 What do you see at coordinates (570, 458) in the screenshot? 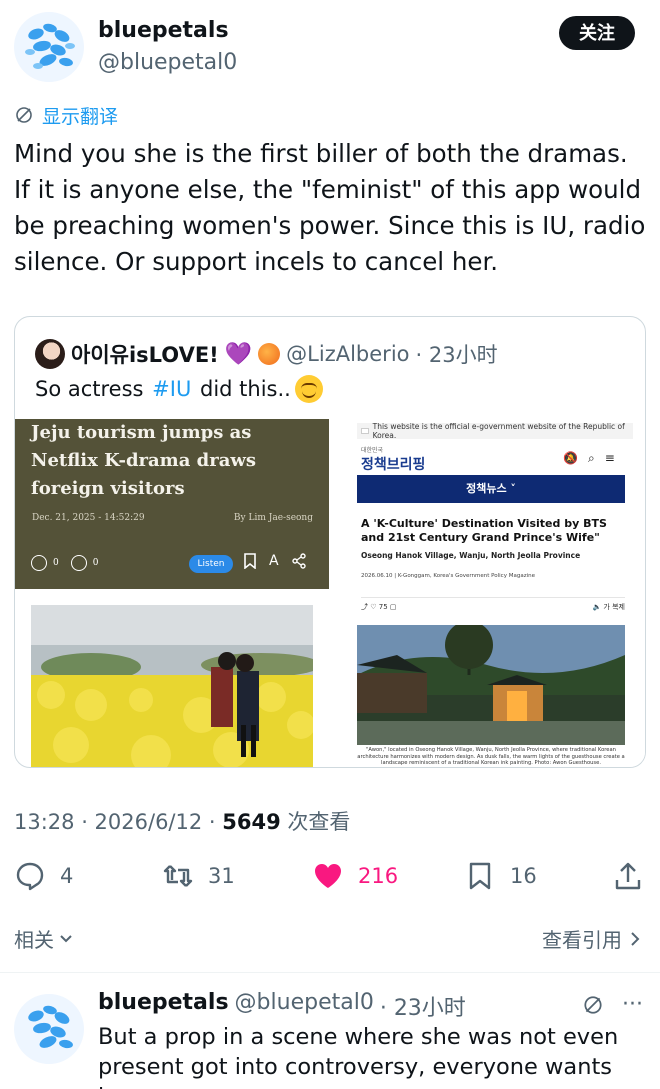
I see `bell-off-icon: 🔕` at bounding box center [570, 458].